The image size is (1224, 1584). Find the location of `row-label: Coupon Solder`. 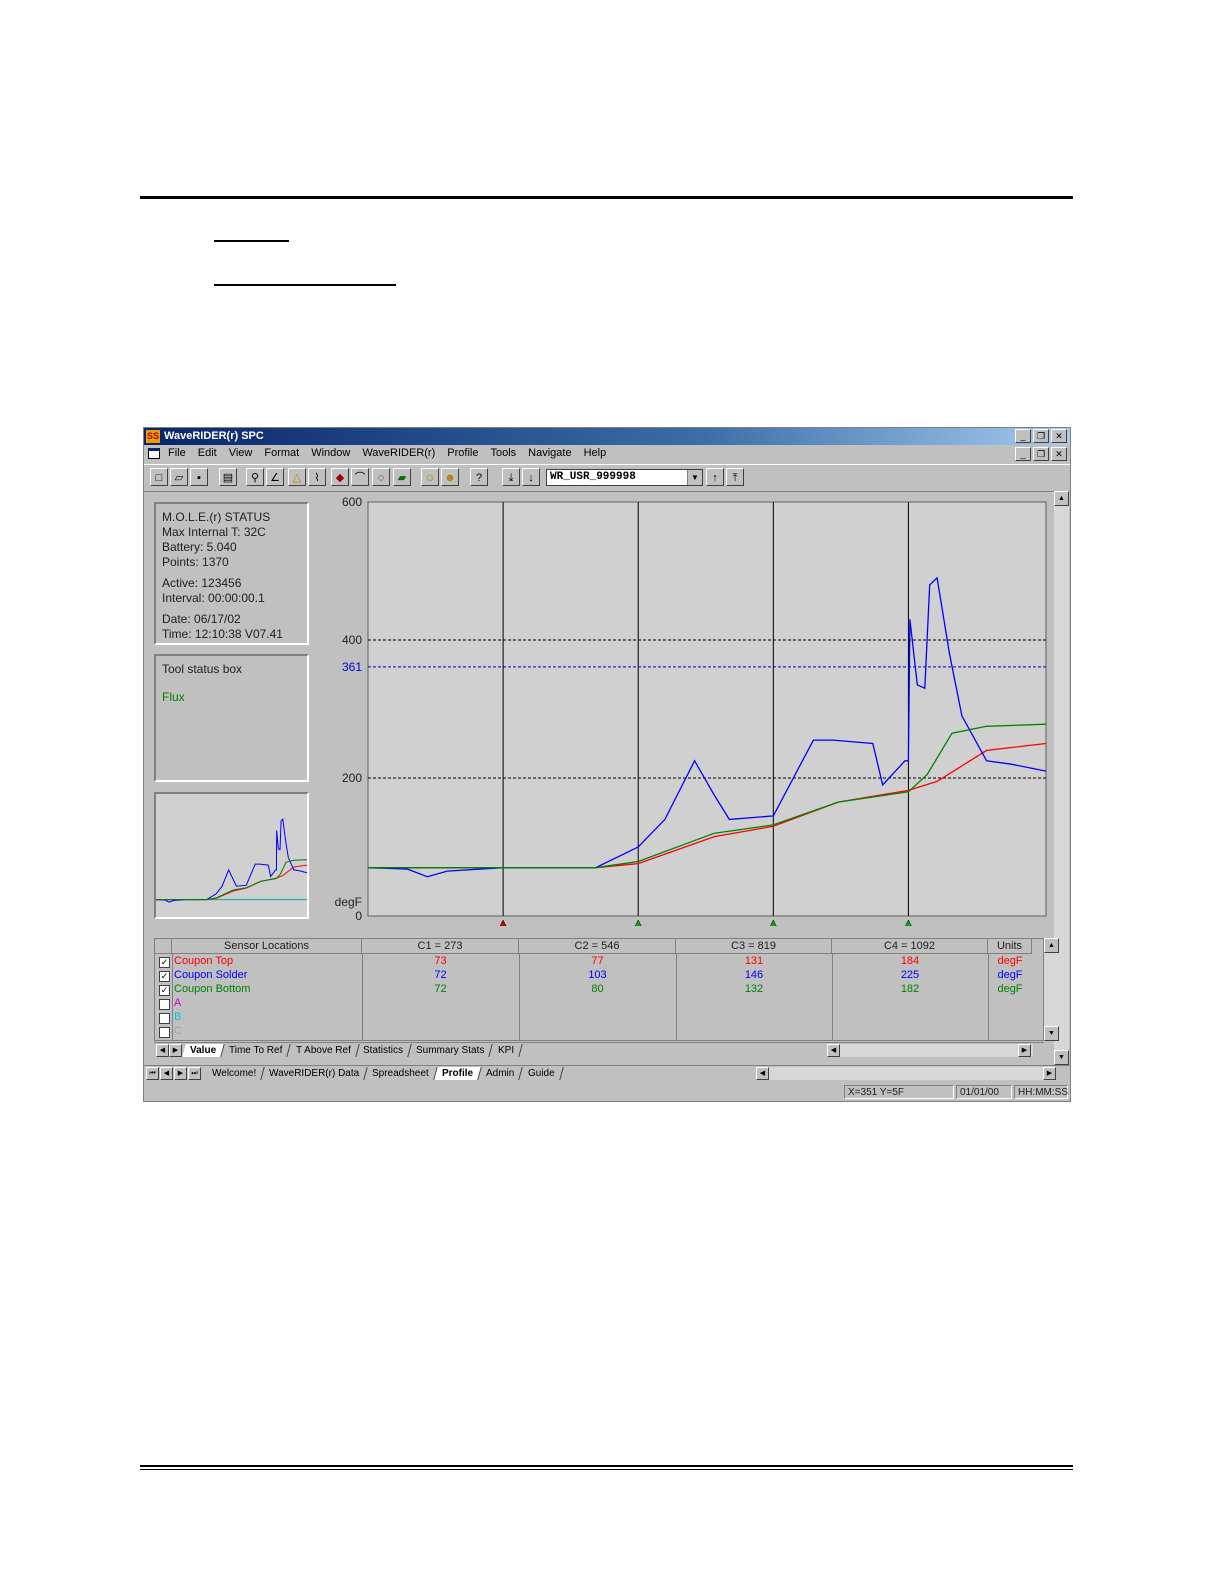

row-label: Coupon Solder is located at coordinates (211, 975).